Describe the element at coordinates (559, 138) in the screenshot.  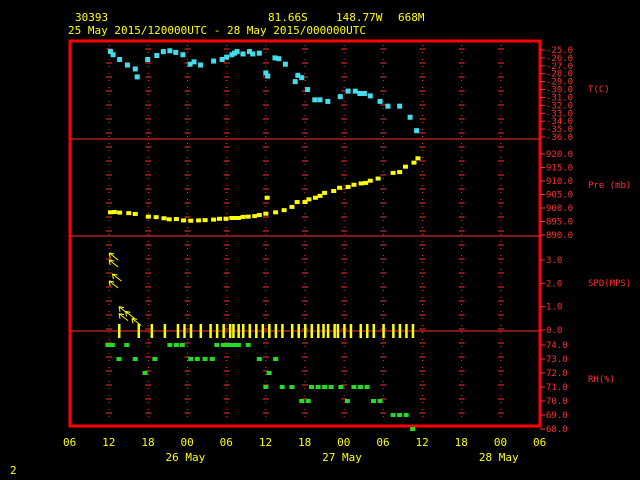
I see `y-tick-label: -36.0` at that location.